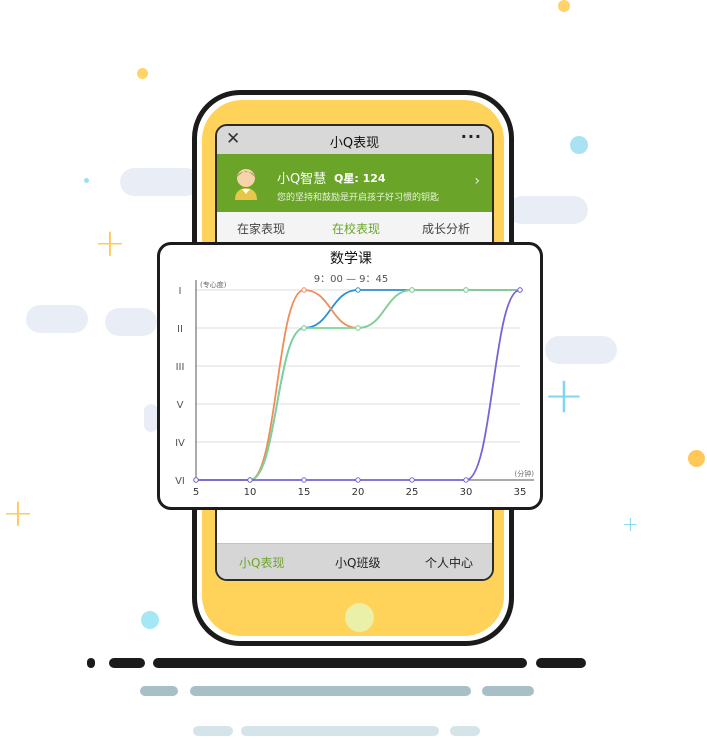 The height and width of the screenshot is (739, 707). Describe the element at coordinates (412, 492) in the screenshot. I see `x-tick-label: 25` at that location.